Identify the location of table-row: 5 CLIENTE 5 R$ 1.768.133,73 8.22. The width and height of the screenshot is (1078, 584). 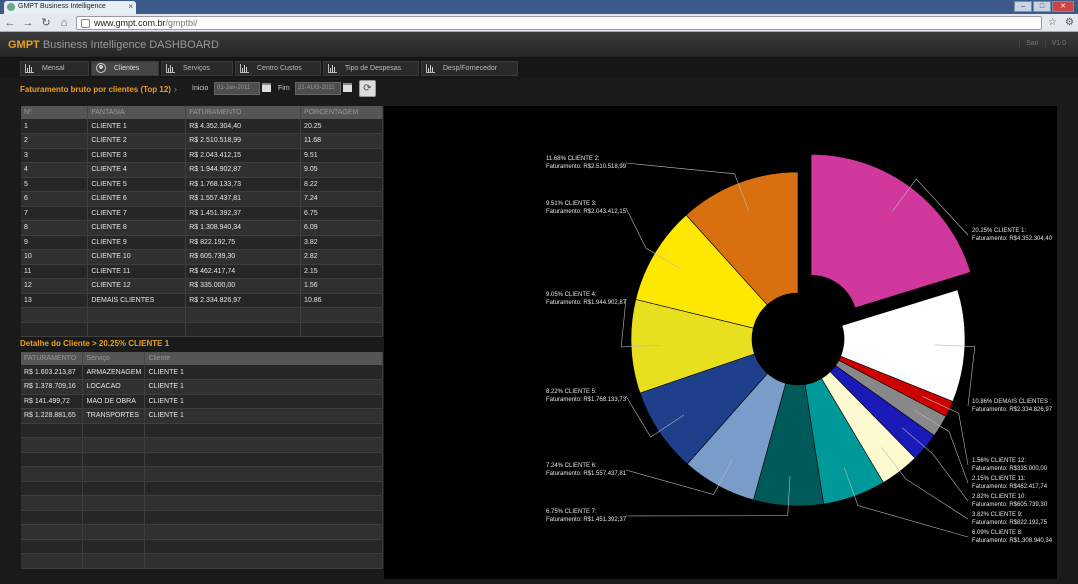
(202, 184).